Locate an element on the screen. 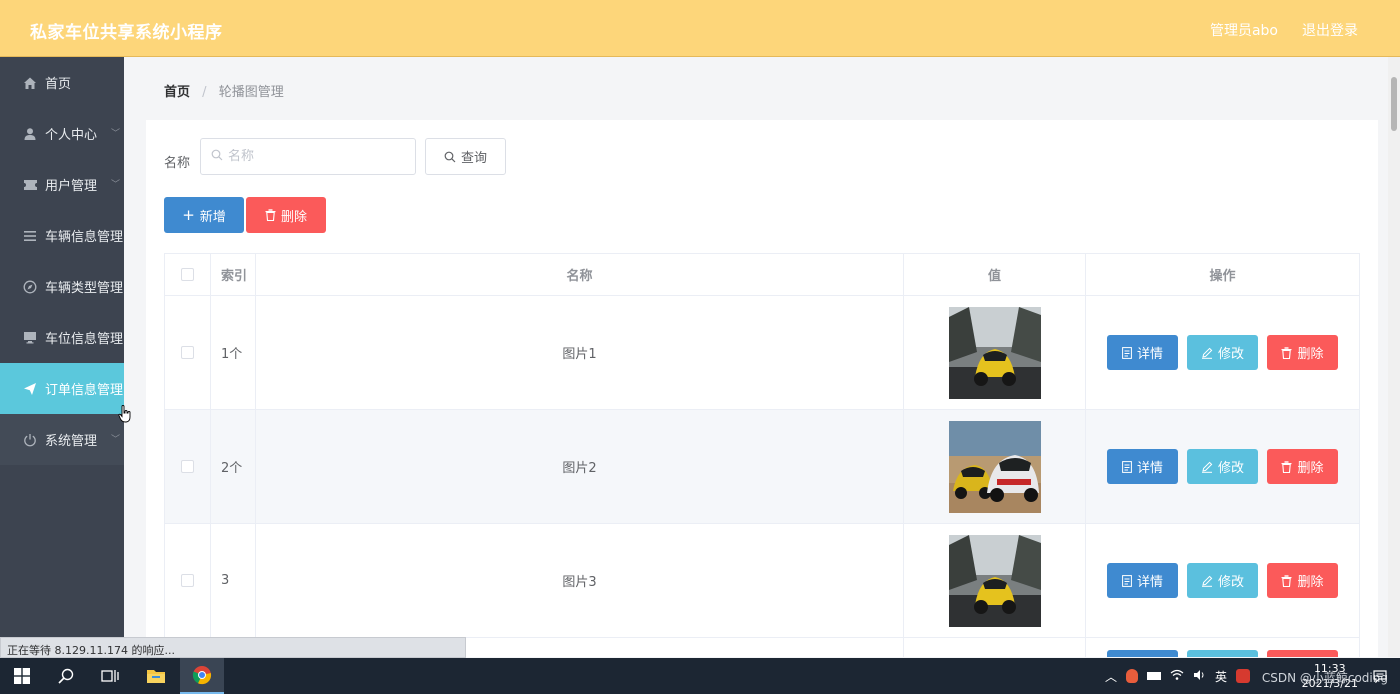 Image resolution: width=1400 pixels, height=694 pixels. app-title: 私家车位共享系统小程序 is located at coordinates (126, 33).